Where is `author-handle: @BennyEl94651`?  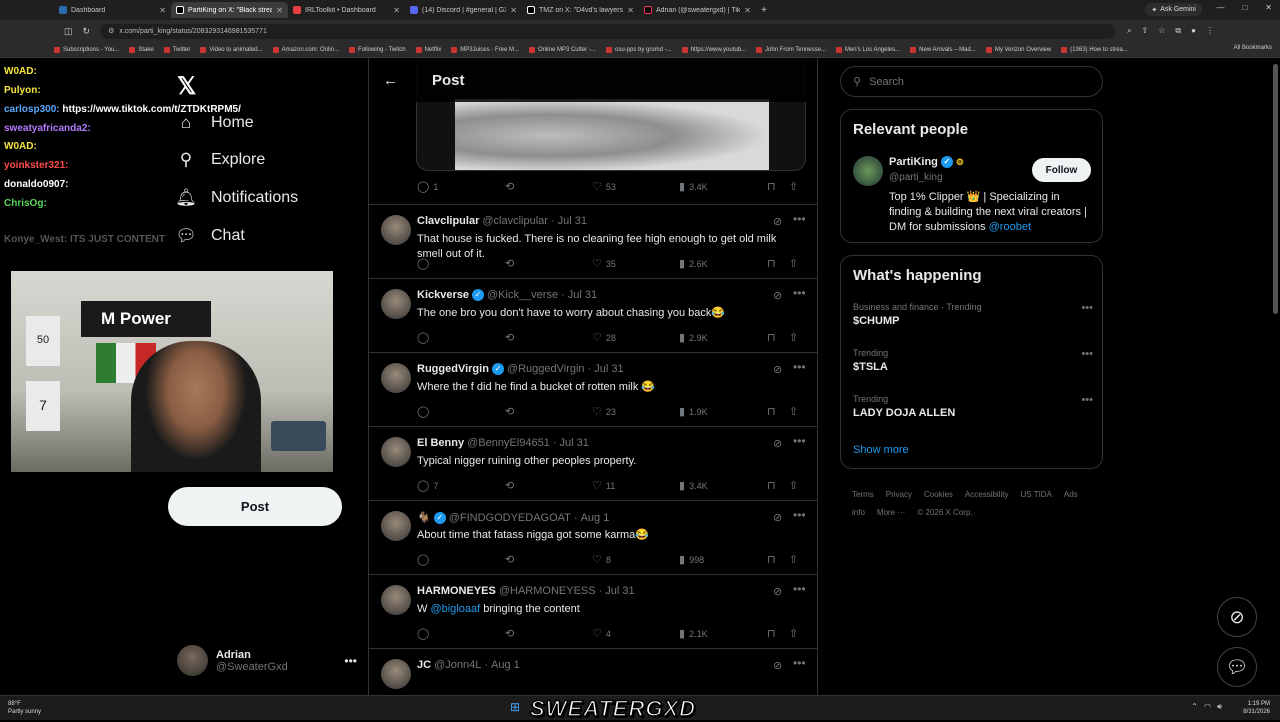
author-handle: @BennyEl94651 is located at coordinates (508, 443).